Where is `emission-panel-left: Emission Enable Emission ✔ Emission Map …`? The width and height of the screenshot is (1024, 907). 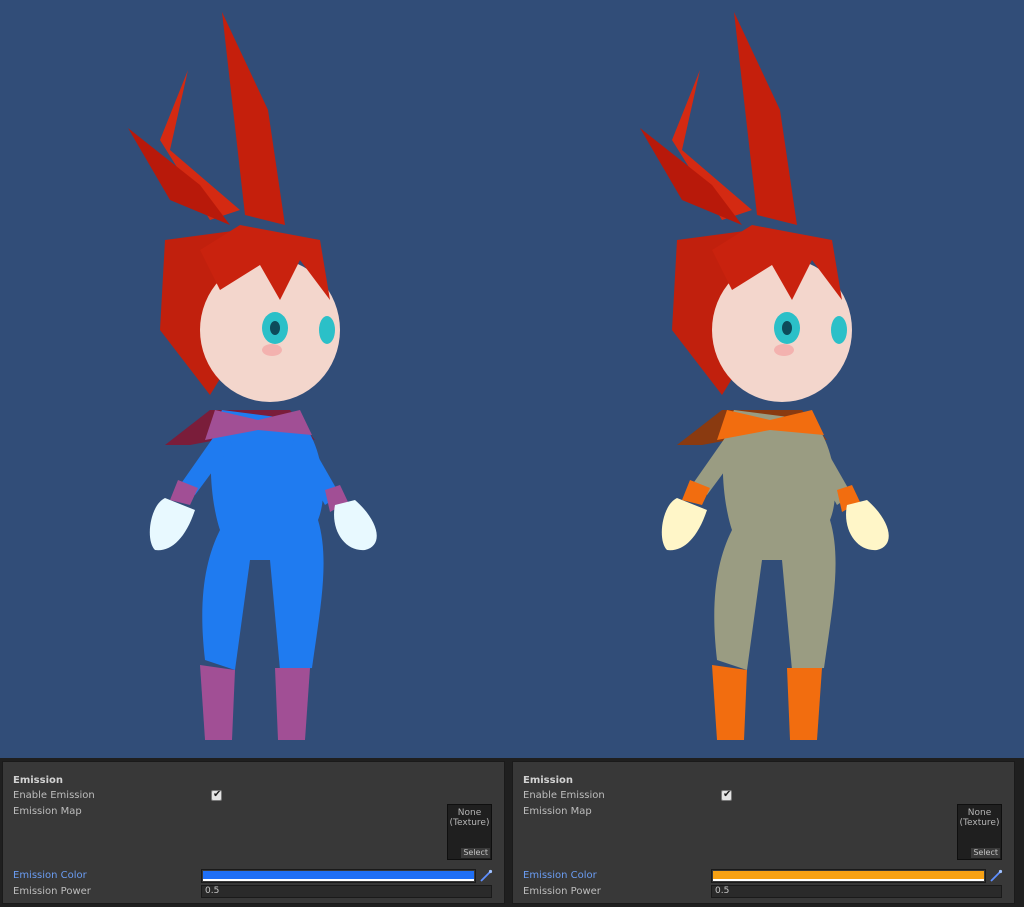 emission-panel-left: Emission Enable Emission ✔ Emission Map … is located at coordinates (253, 832).